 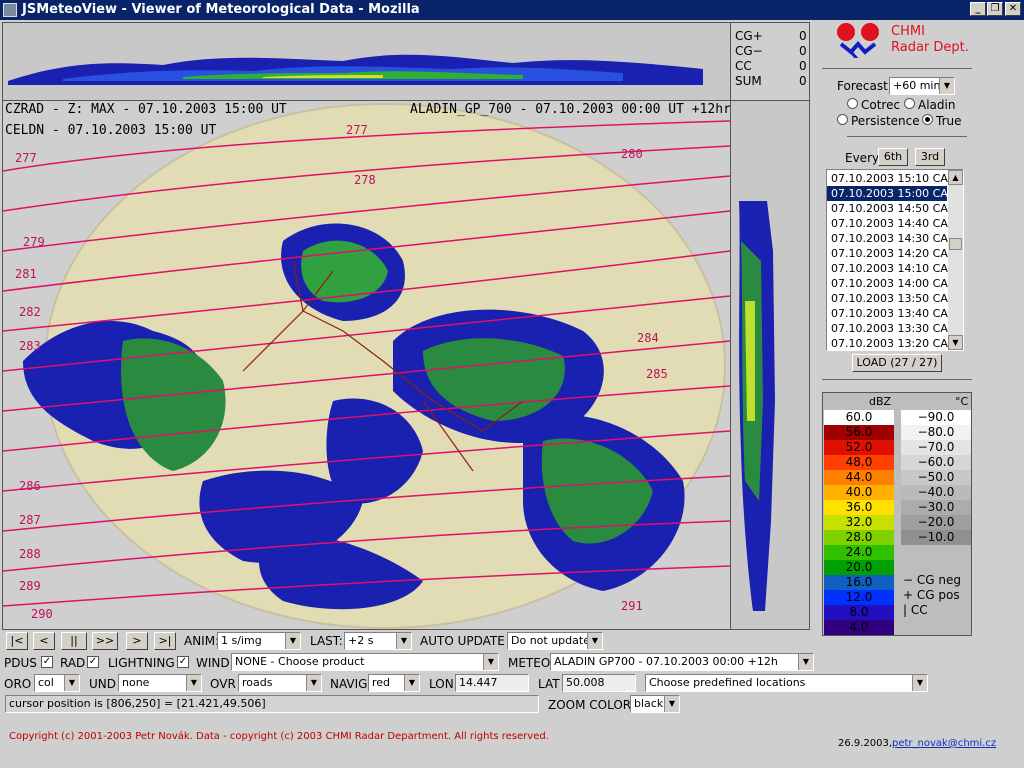 What do you see at coordinates (893, 157) in the screenshot?
I see `every-6th-button: 6th` at bounding box center [893, 157].